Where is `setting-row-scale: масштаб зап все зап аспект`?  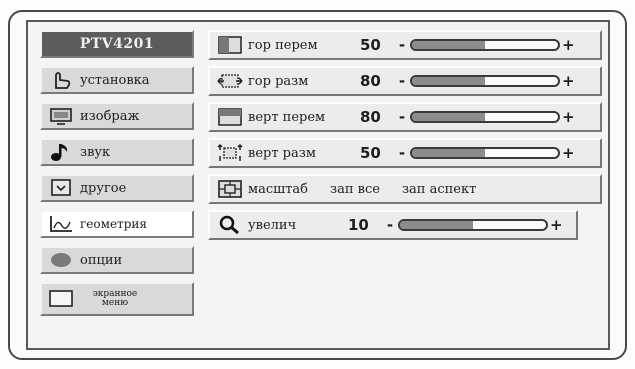
setting-row-scale: масштаб зап все зап аспект is located at coordinates (405, 189).